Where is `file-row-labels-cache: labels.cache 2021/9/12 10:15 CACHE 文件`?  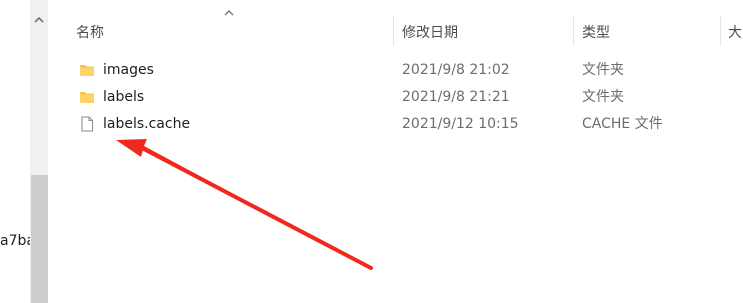 file-row-labels-cache: labels.cache 2021/9/12 10:15 CACHE 文件 is located at coordinates (395, 124).